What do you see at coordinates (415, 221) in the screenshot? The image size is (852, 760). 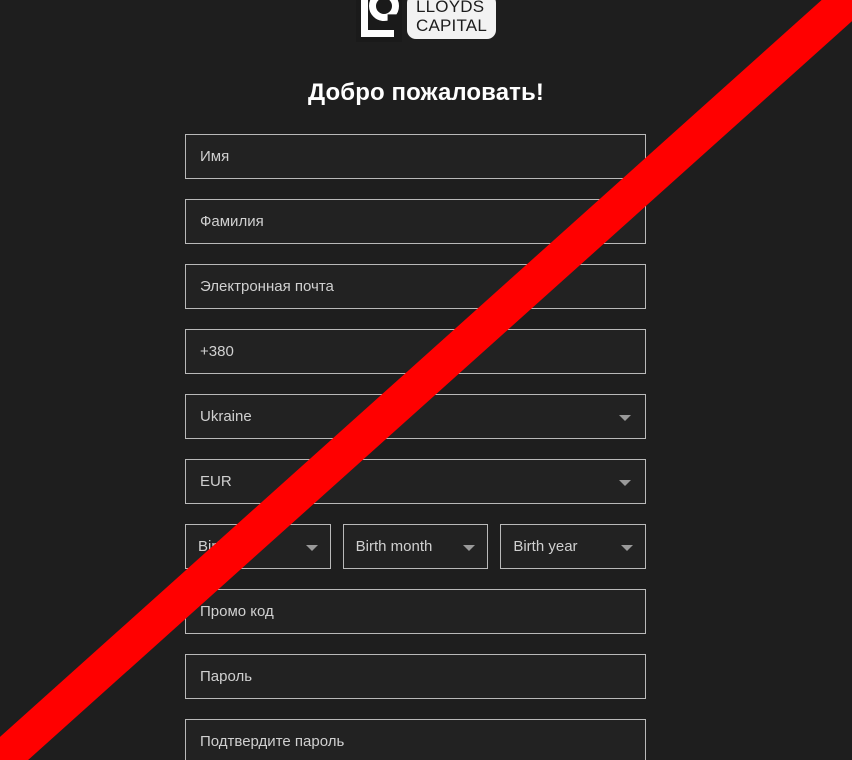 I see `last-name-input: Фамилия` at bounding box center [415, 221].